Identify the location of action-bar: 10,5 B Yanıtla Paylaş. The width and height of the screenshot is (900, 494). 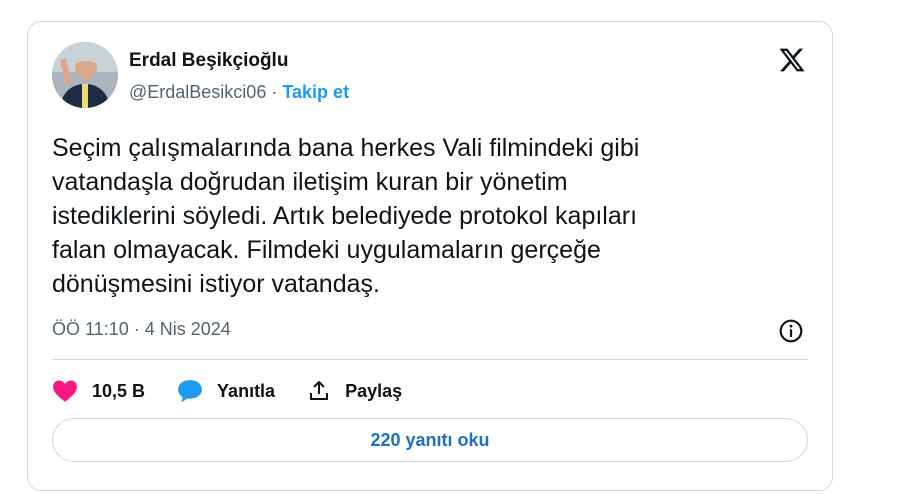
(243, 391).